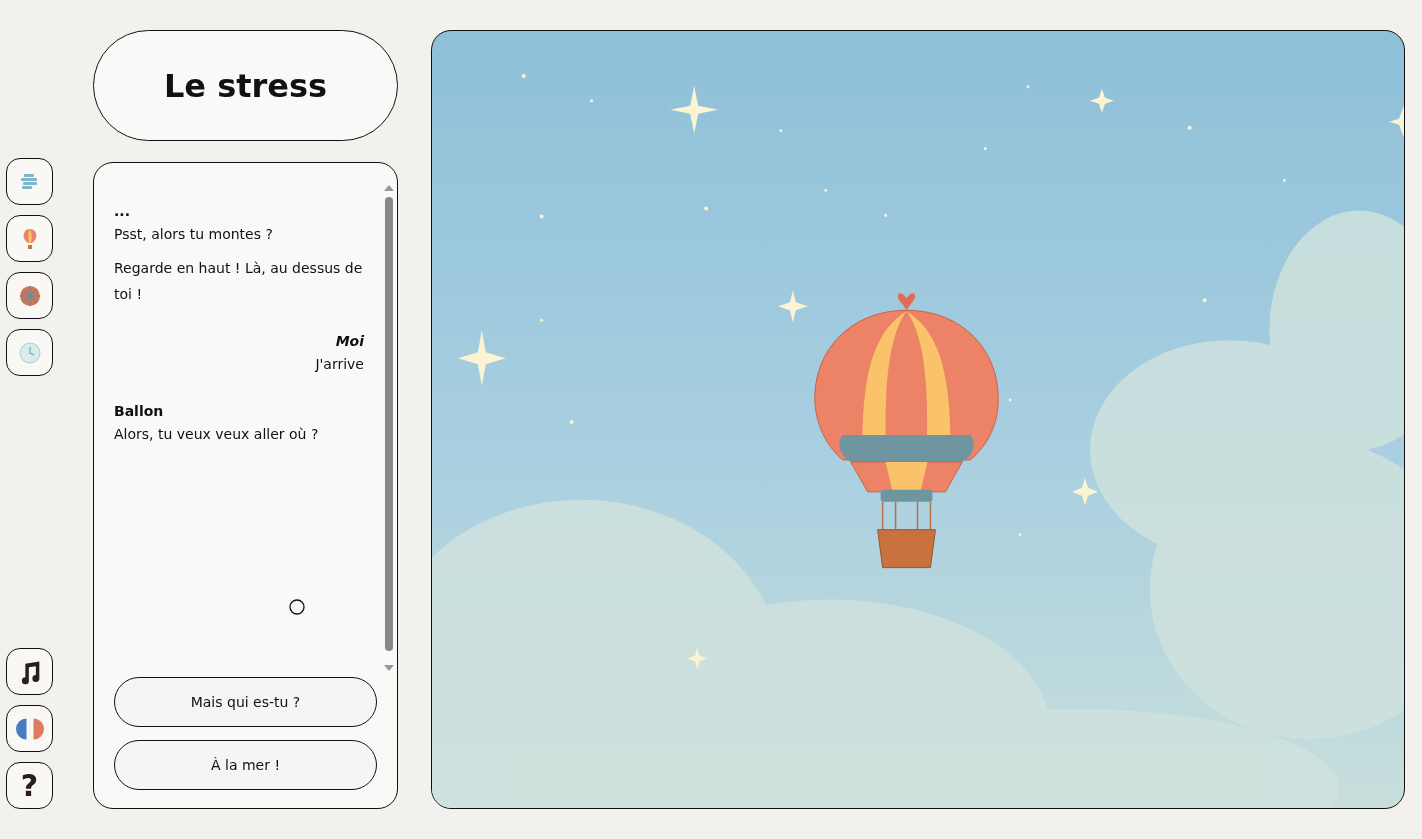 The height and width of the screenshot is (839, 1422). What do you see at coordinates (297, 607) in the screenshot?
I see `circle-icon` at bounding box center [297, 607].